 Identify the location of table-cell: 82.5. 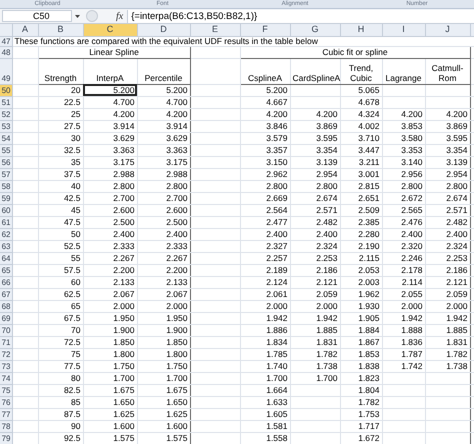
(60, 390).